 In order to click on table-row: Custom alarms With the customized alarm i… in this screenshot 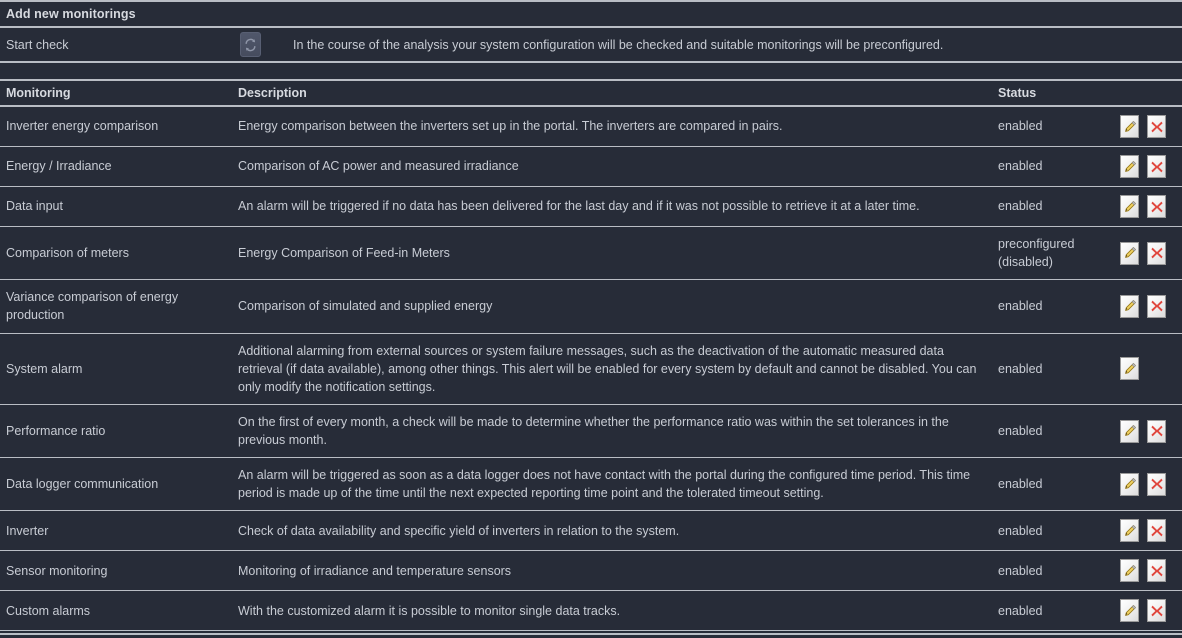, I will do `click(591, 611)`.